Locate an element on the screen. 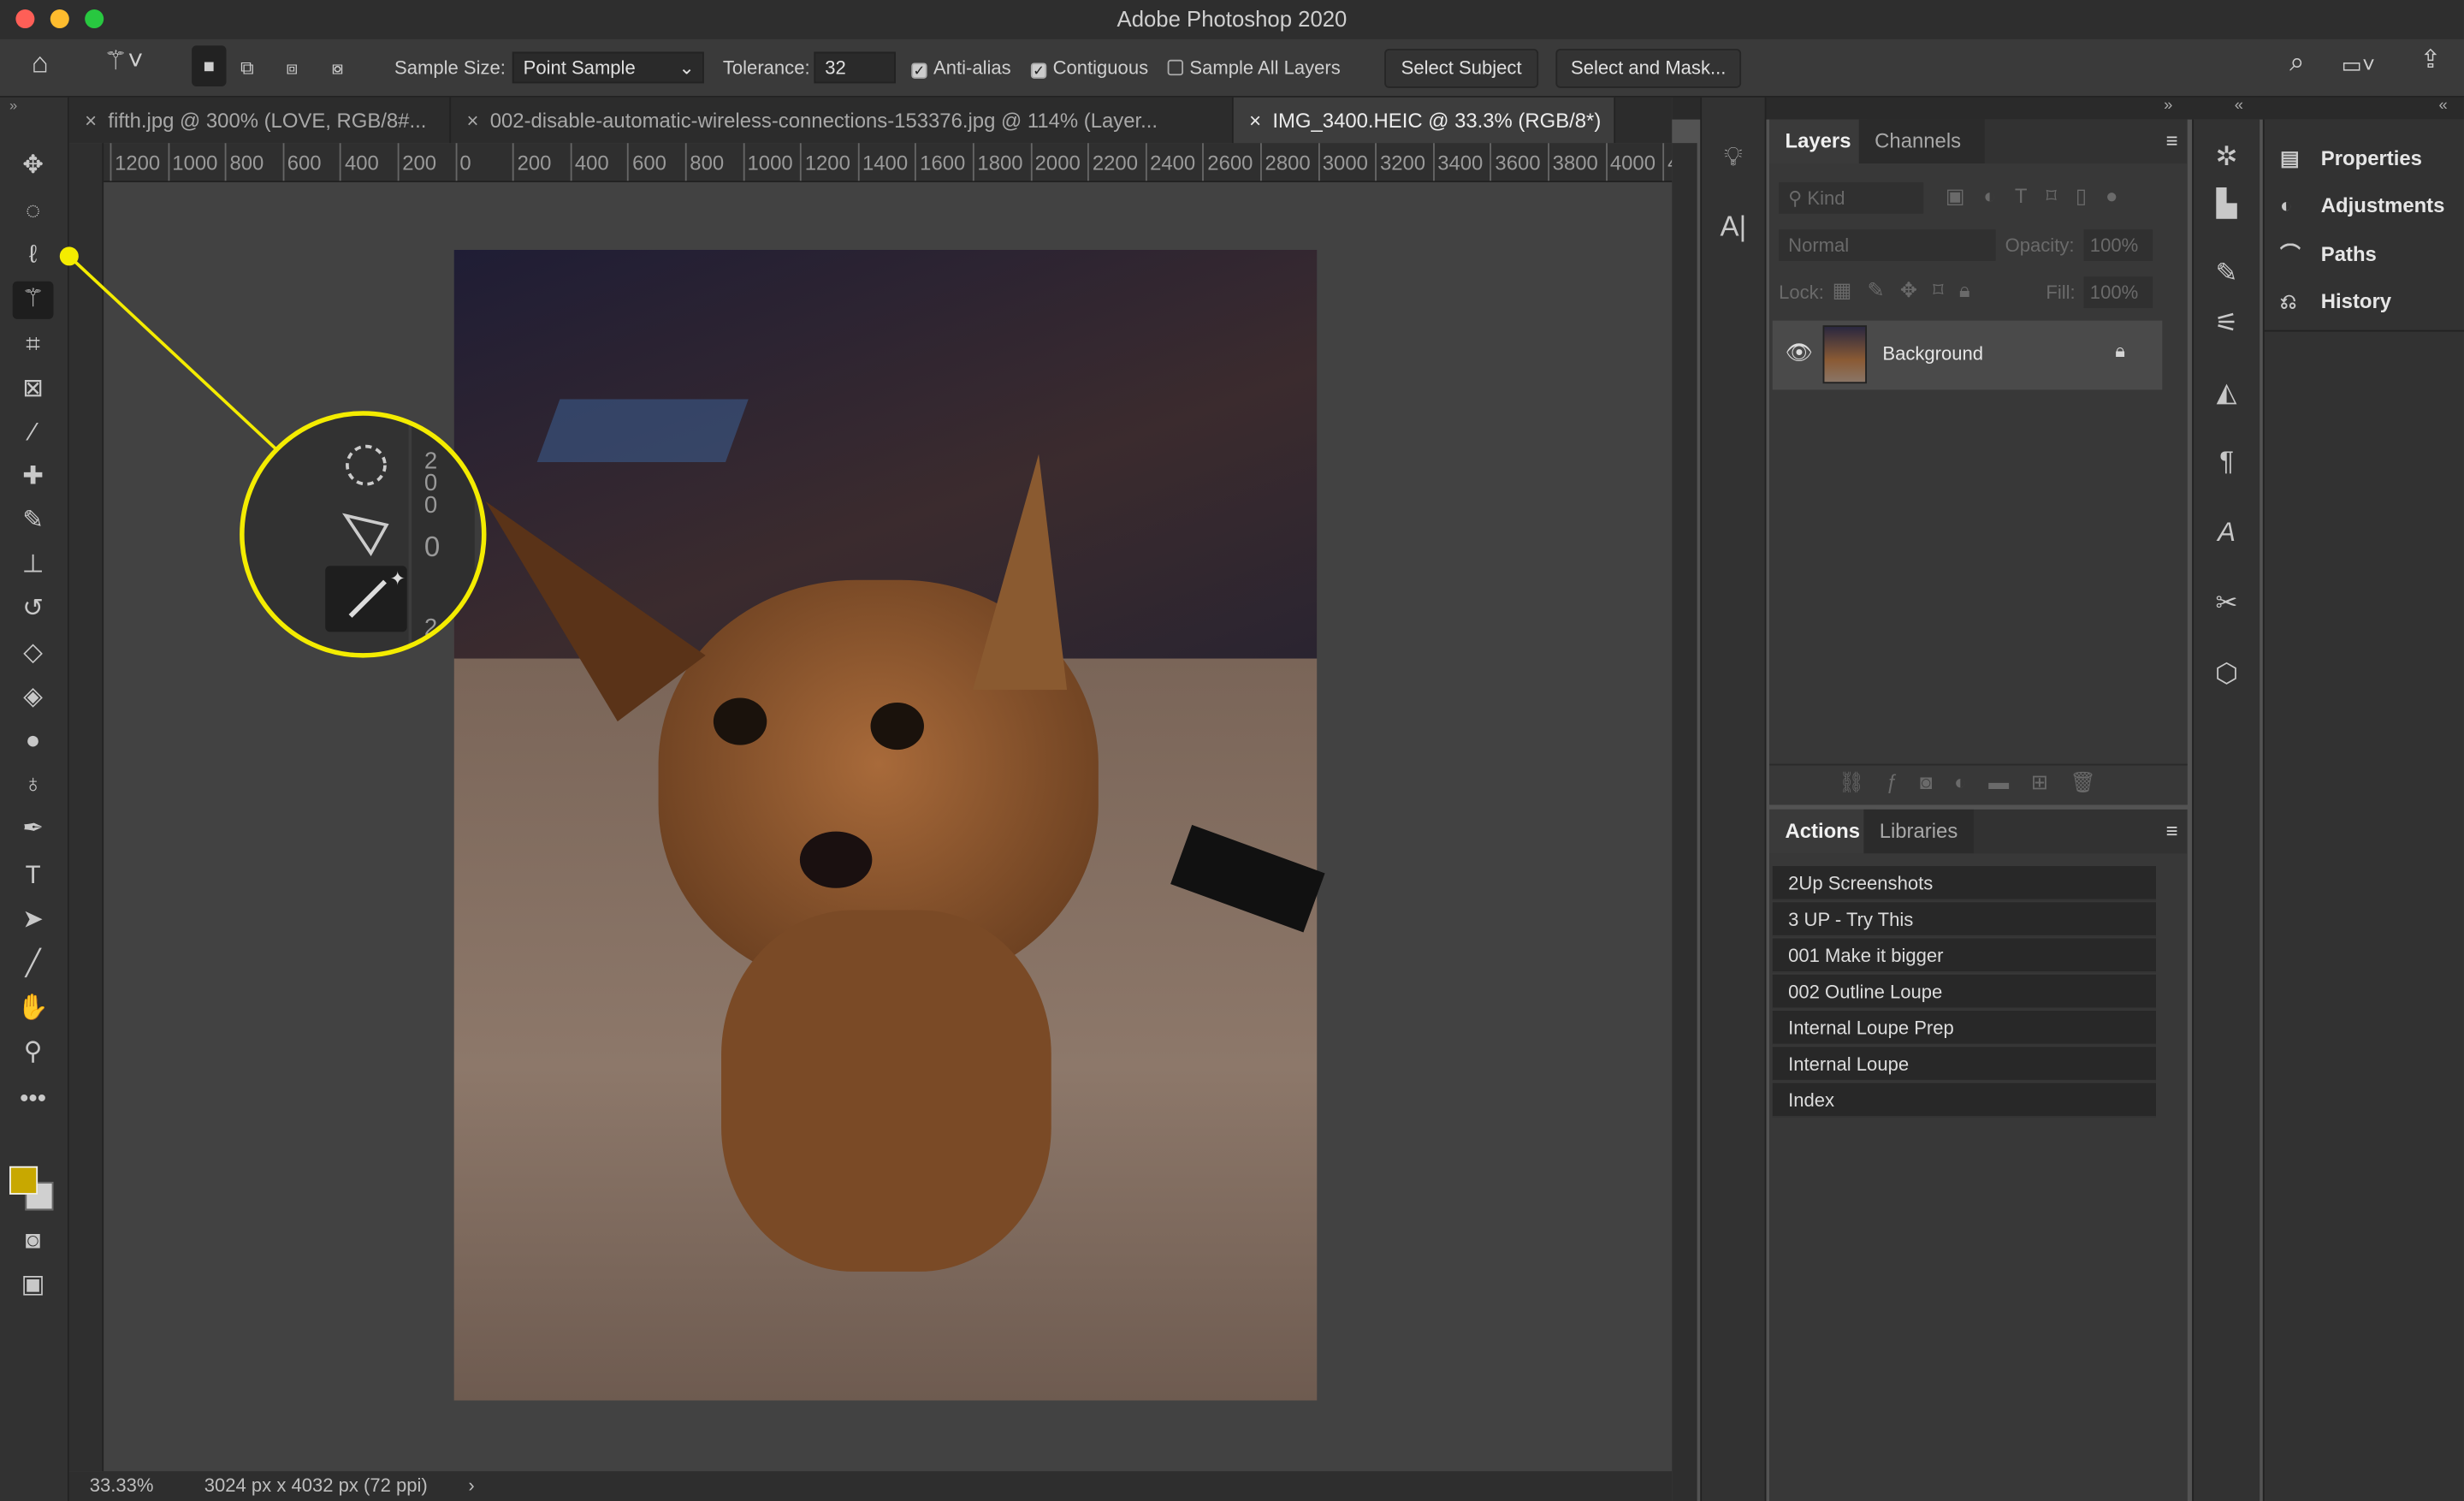 This screenshot has height=1501, width=2464. callout-line is located at coordinates (173, 353).